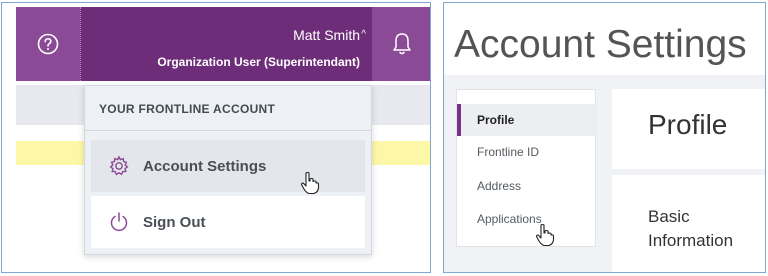 This screenshot has width=768, height=276. What do you see at coordinates (258, 62) in the screenshot?
I see `user-role: Organization User (Superintendant)` at bounding box center [258, 62].